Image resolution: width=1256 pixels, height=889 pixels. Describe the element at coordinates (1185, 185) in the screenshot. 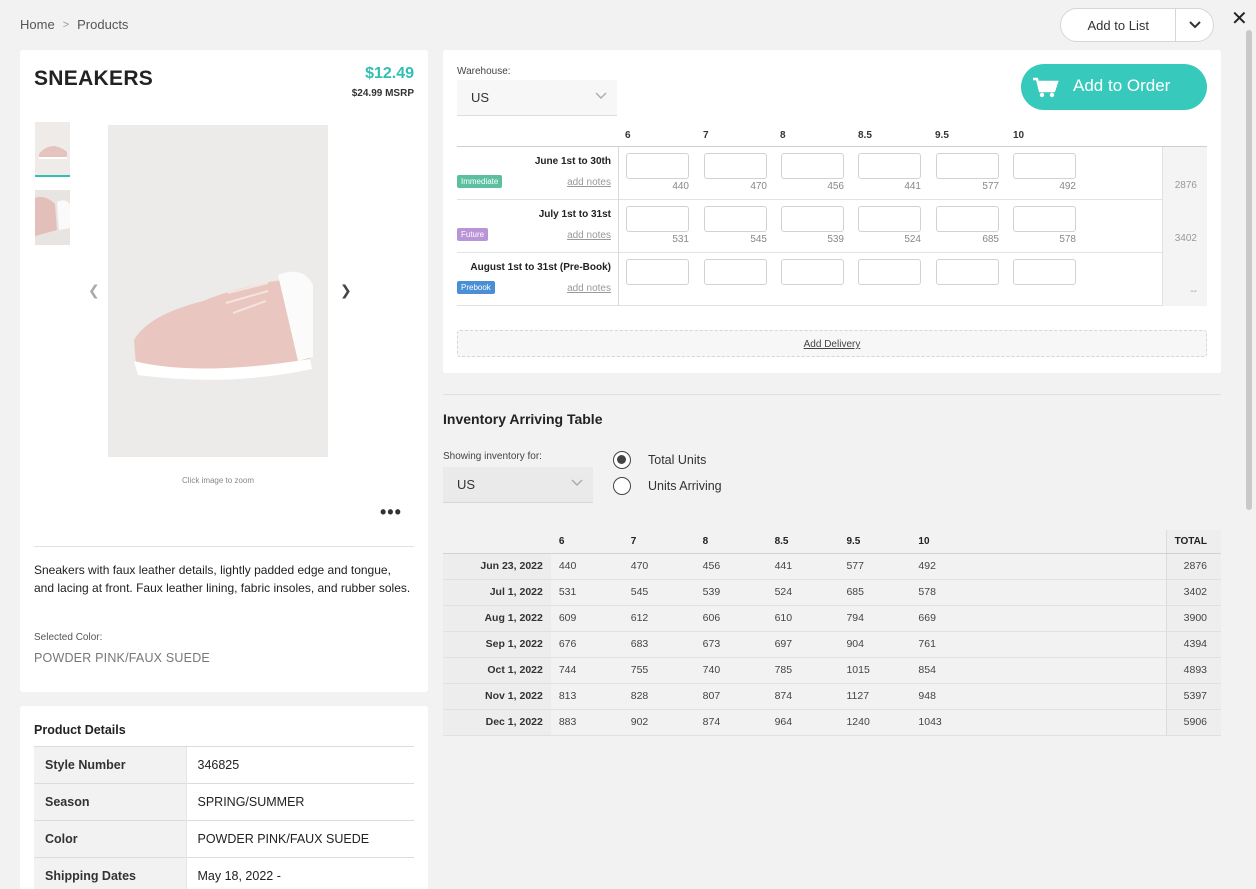

I see `delivery-total-value: 2876` at that location.